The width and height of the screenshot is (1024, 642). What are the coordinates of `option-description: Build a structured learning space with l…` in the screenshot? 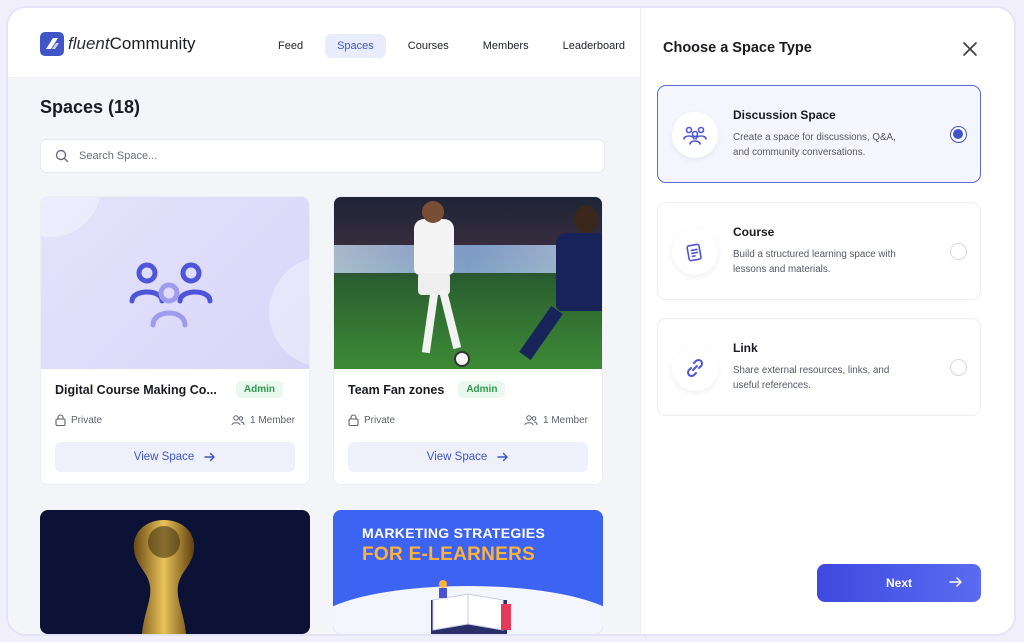 It's located at (814, 262).